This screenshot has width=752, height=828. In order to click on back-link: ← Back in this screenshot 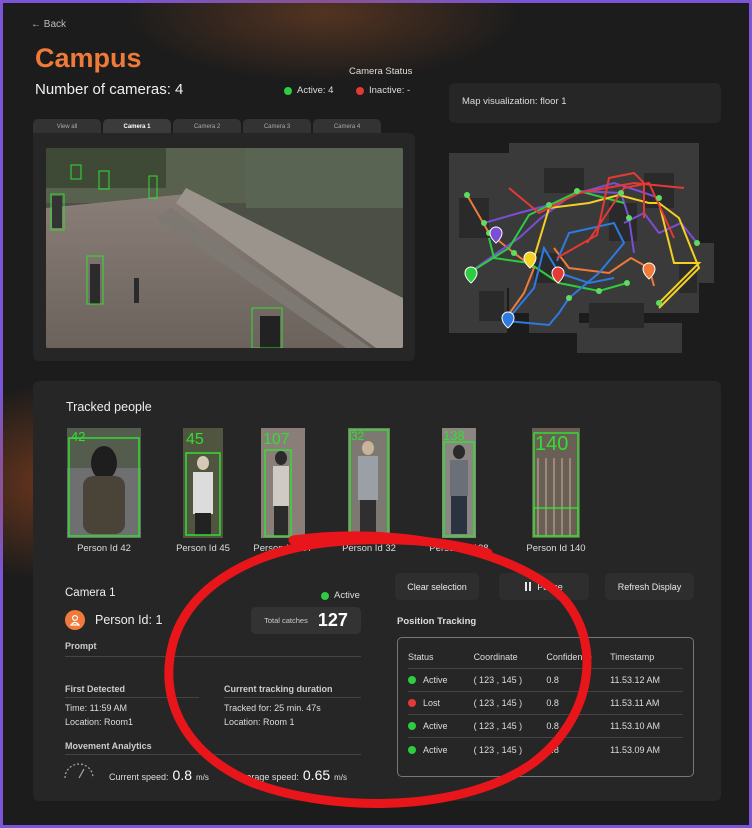, I will do `click(48, 24)`.